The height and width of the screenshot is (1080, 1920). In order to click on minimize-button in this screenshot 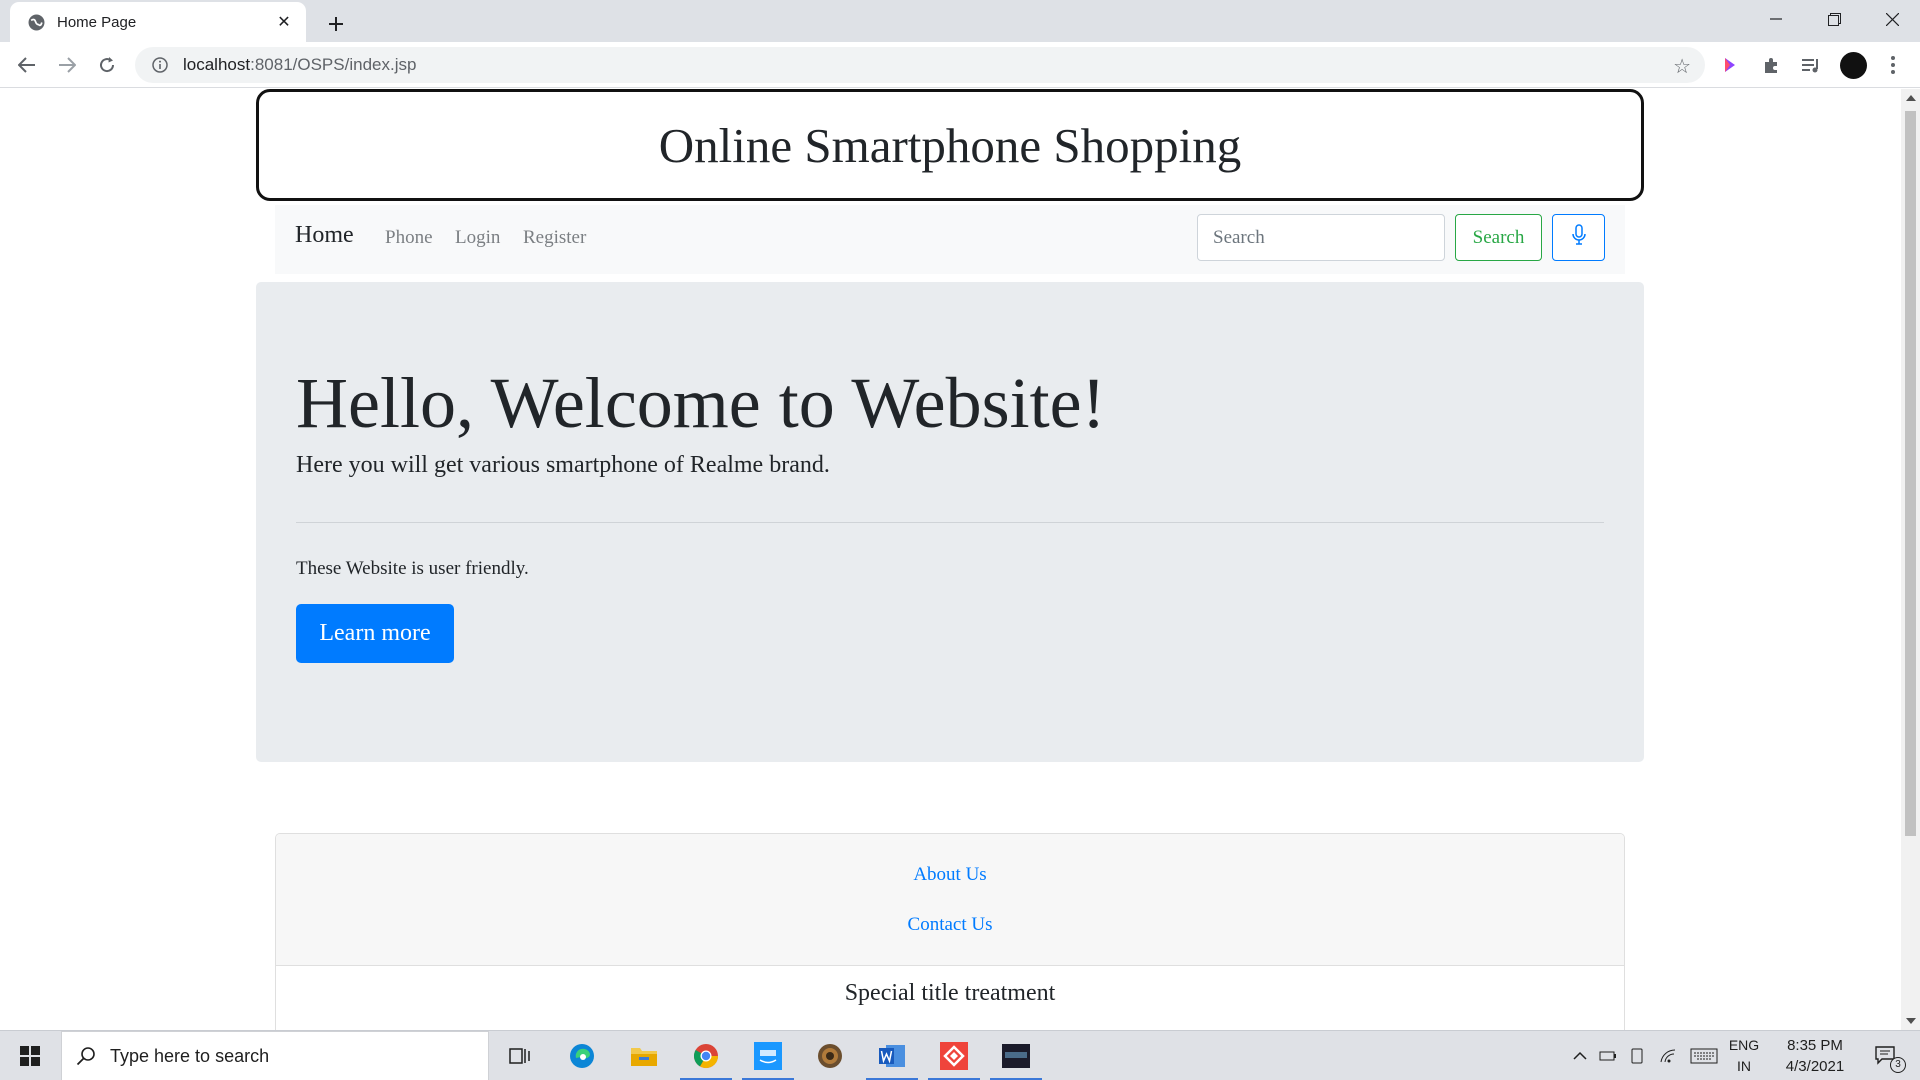, I will do `click(1776, 19)`.